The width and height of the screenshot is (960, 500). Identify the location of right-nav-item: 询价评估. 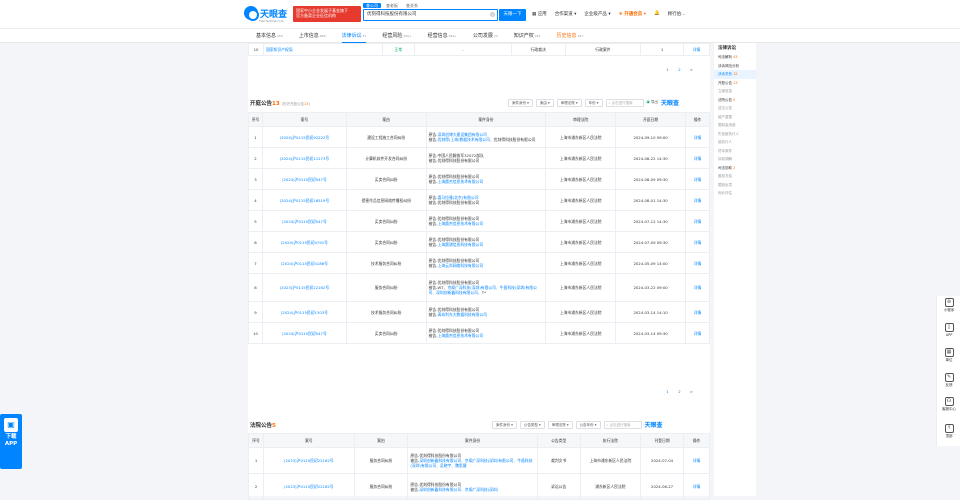
(735, 193).